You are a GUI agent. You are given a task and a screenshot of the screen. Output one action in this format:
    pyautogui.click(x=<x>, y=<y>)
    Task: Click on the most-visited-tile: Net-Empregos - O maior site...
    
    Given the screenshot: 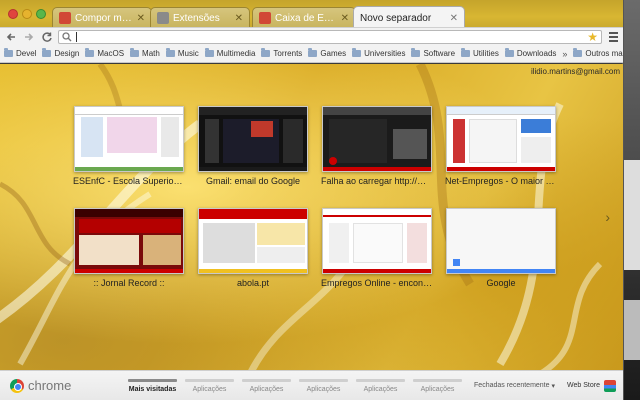 What is the action you would take?
    pyautogui.click(x=501, y=146)
    